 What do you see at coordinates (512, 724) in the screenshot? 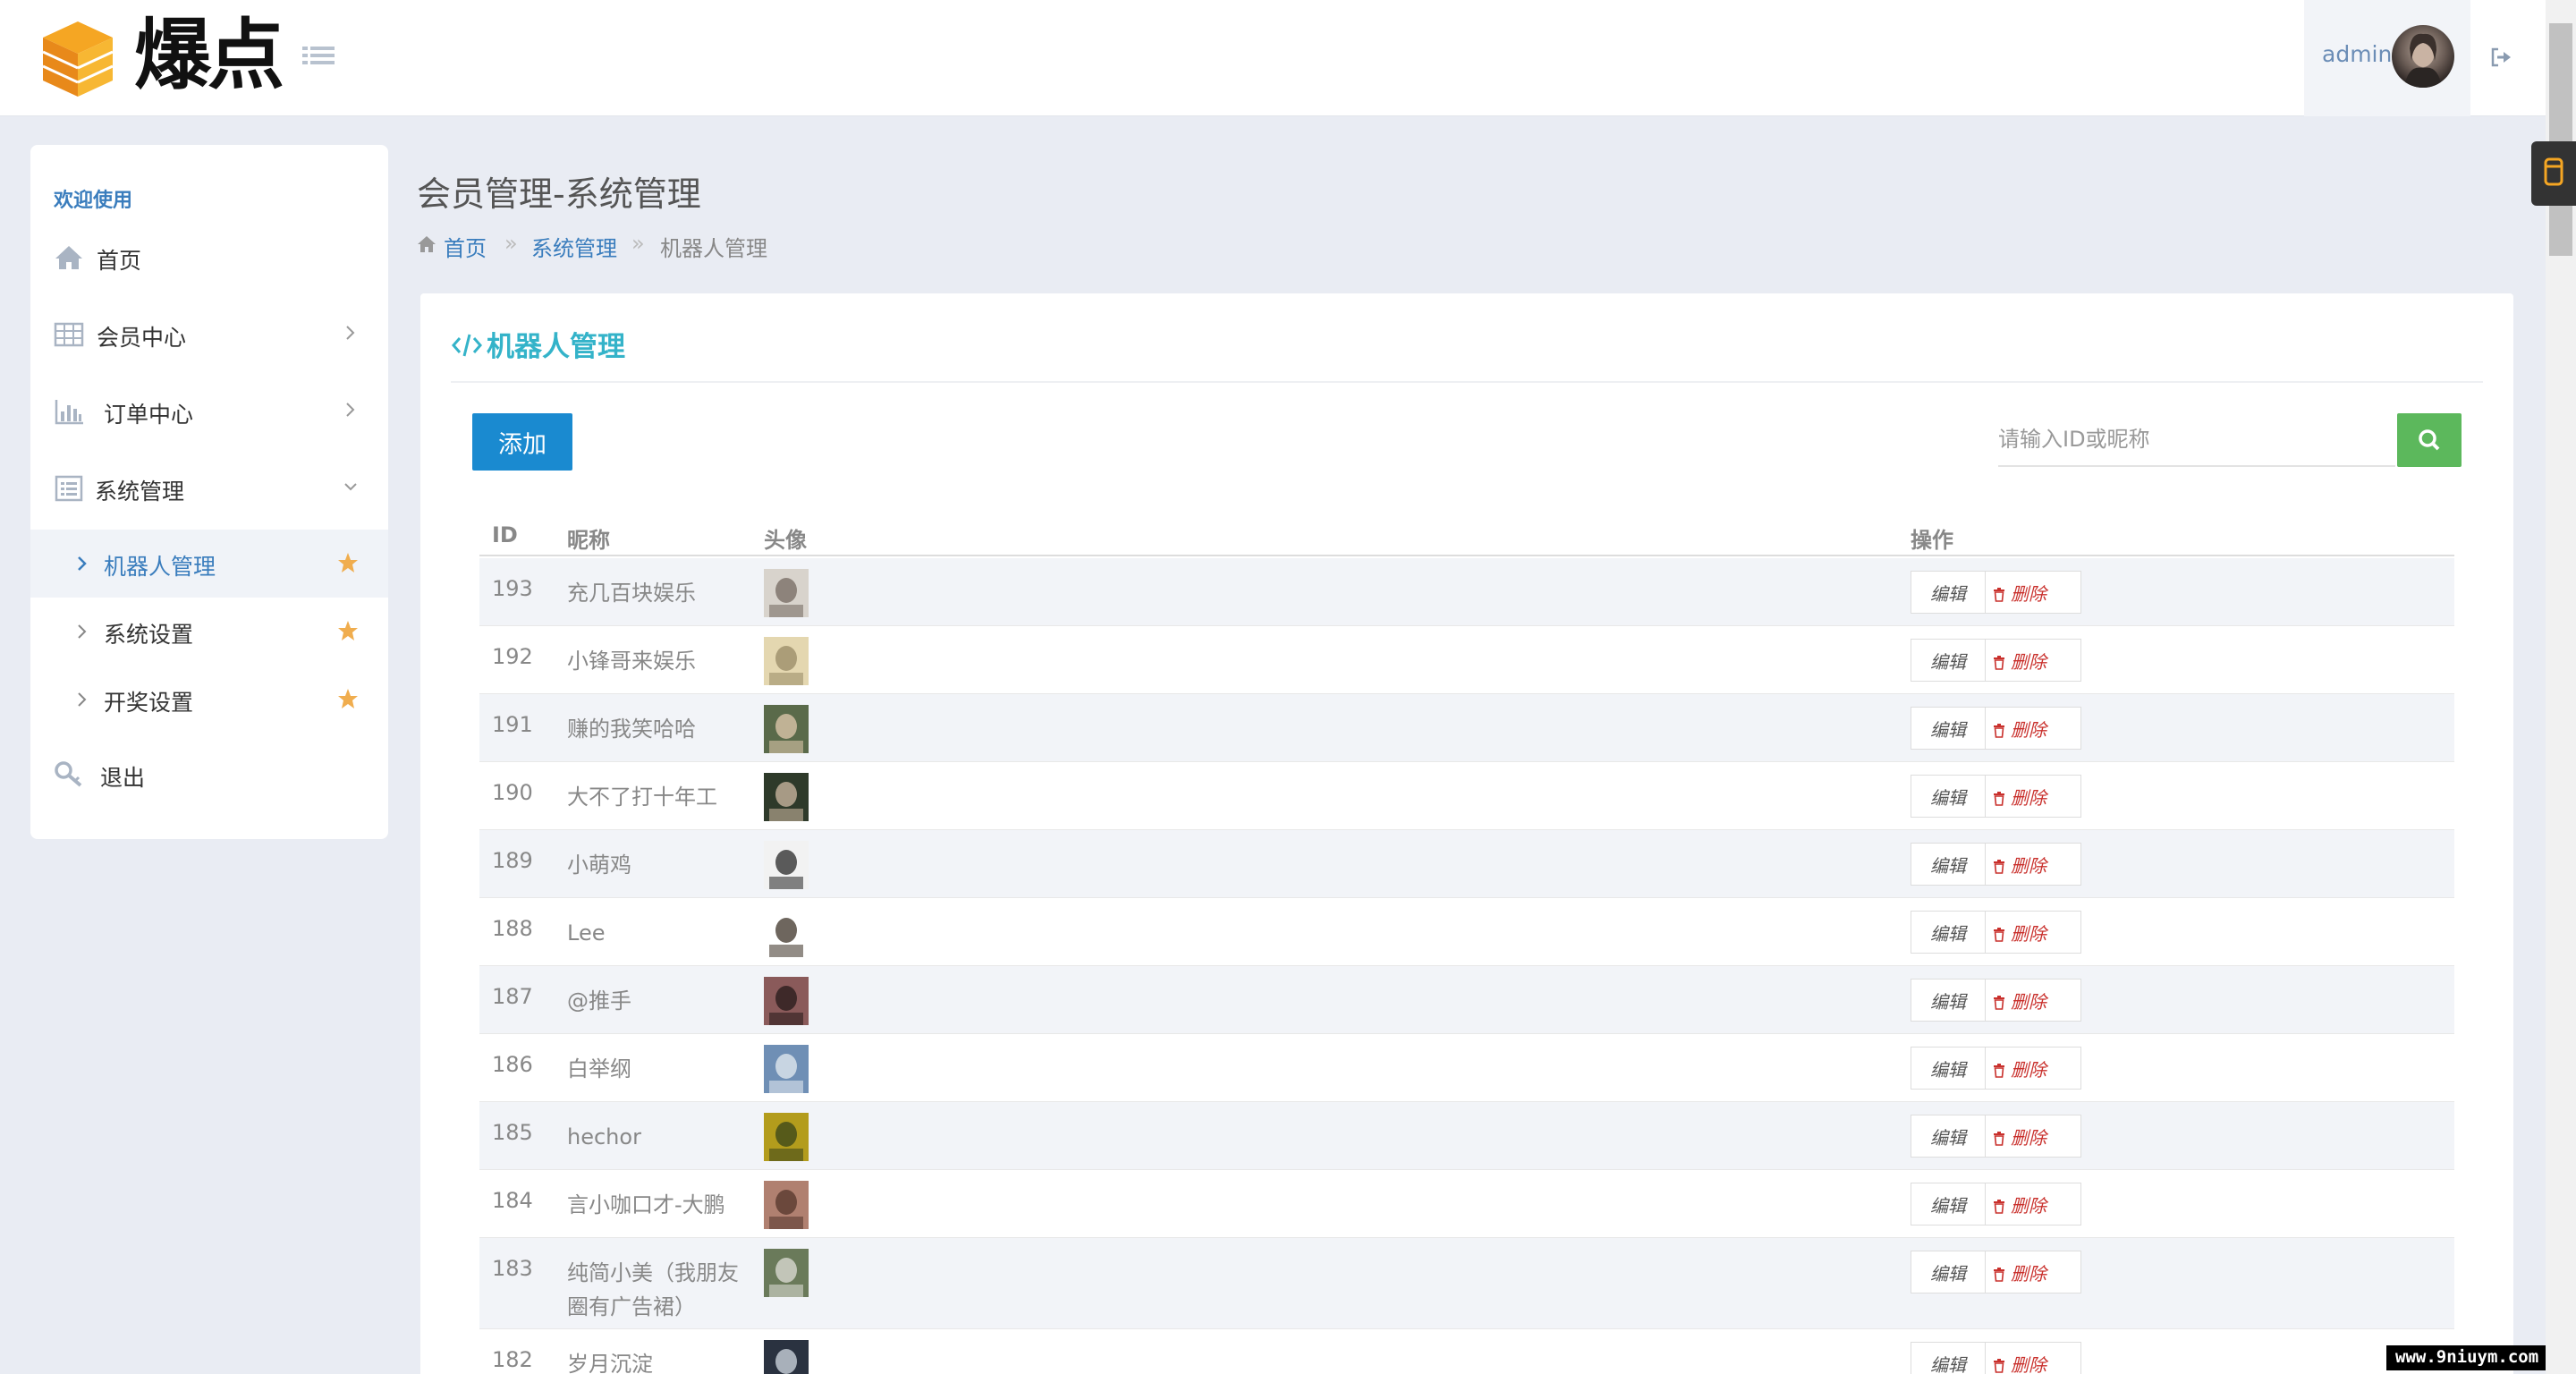
I see `row-id: 191` at bounding box center [512, 724].